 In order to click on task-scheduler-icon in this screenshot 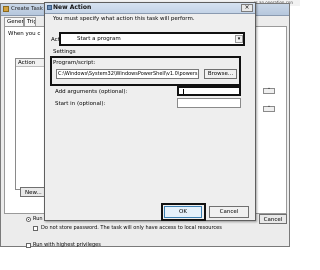, I will do `click(6, 9)`.